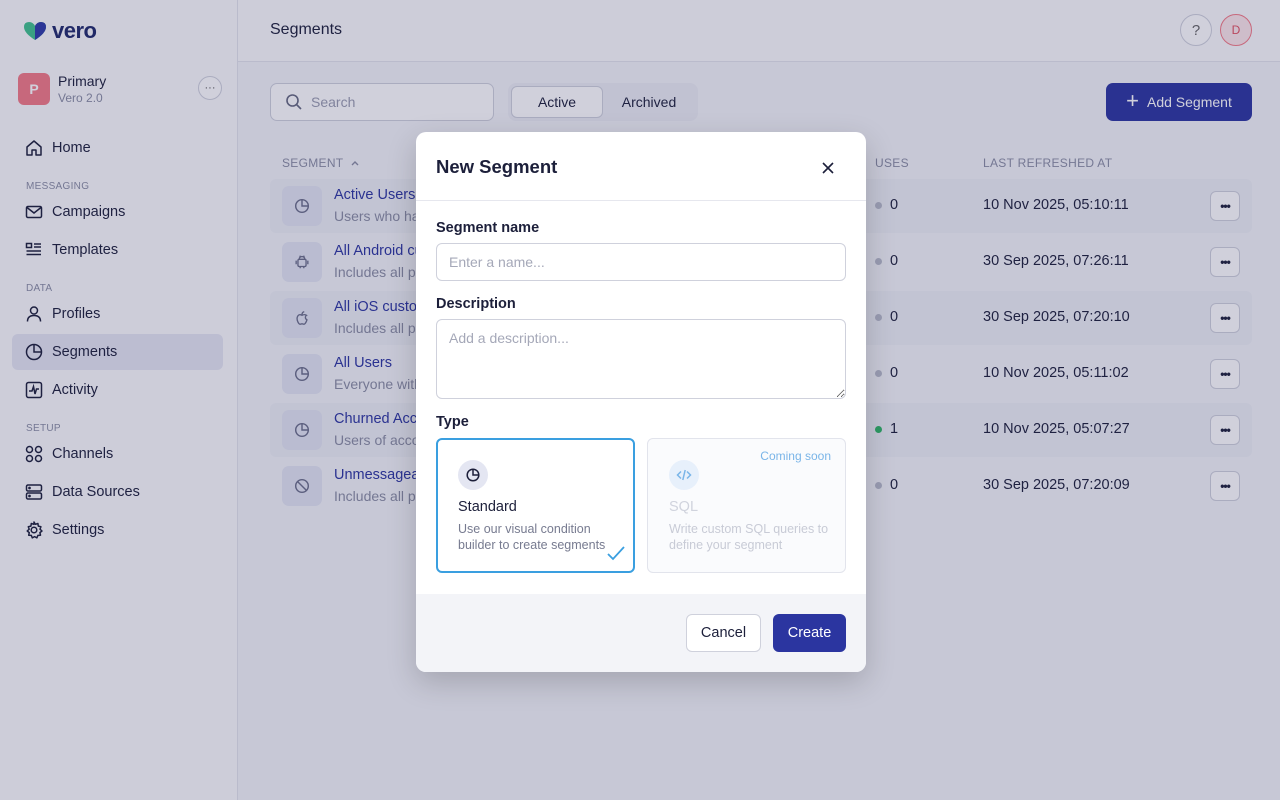  Describe the element at coordinates (723, 633) in the screenshot. I see `cancel-button: Cancel` at that location.